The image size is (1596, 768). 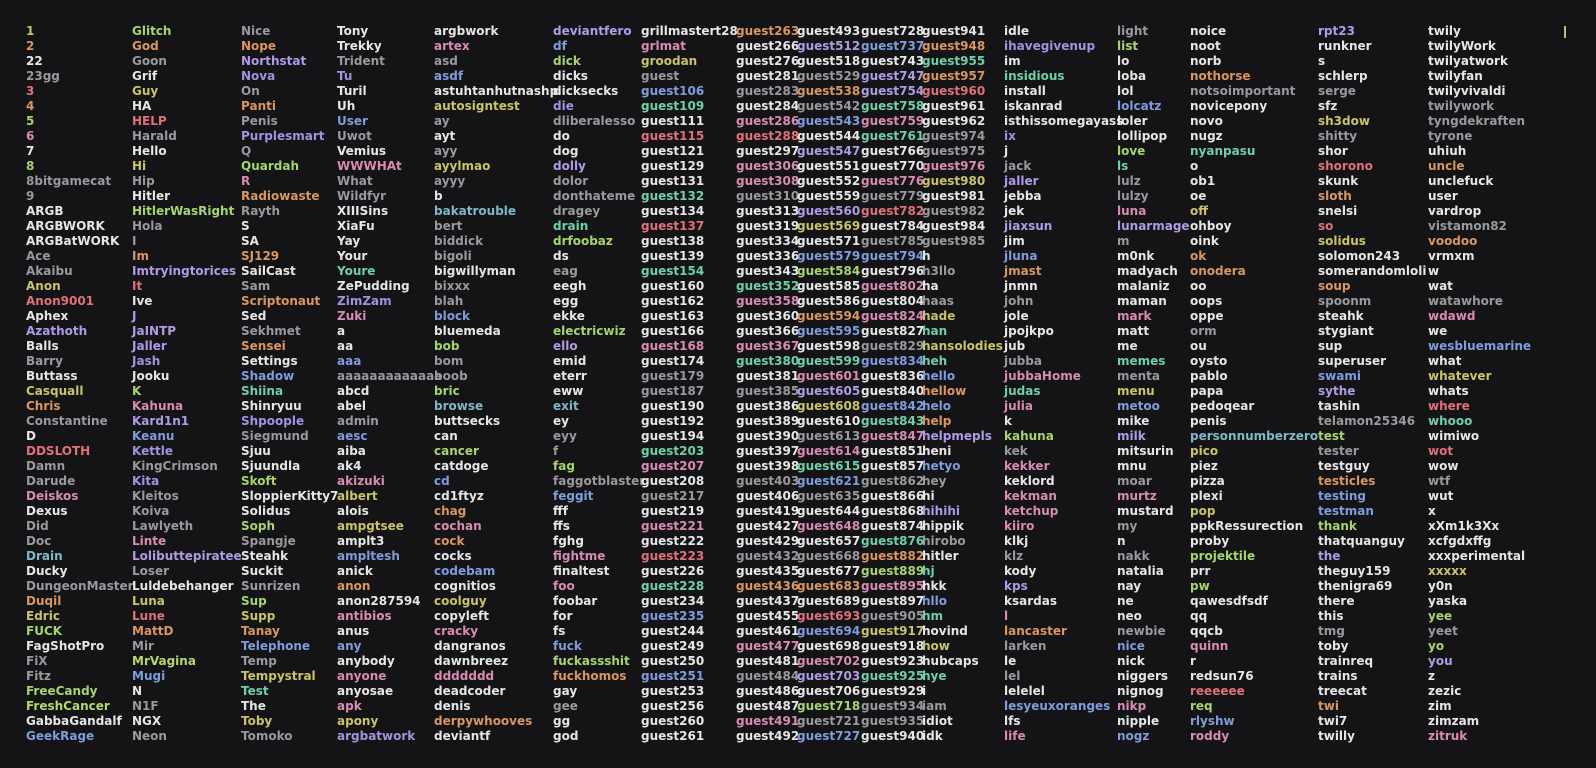 What do you see at coordinates (389, 571) in the screenshot?
I see `nick-entry: anick` at bounding box center [389, 571].